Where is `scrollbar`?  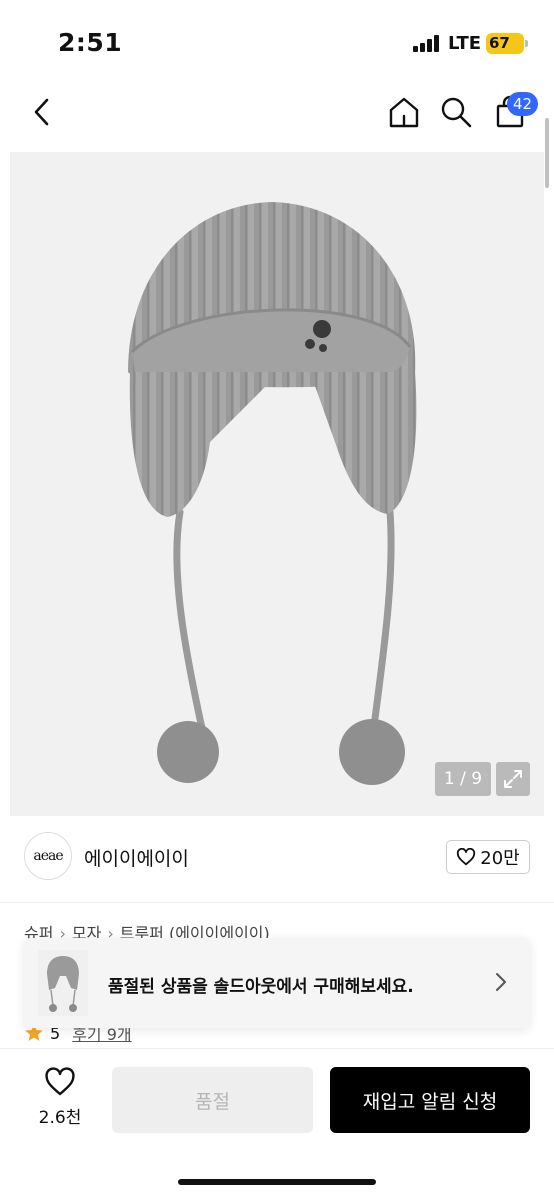
scrollbar is located at coordinates (547, 153).